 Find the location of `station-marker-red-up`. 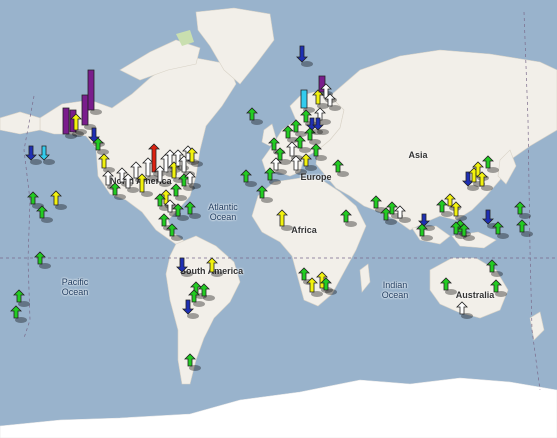

station-marker-red-up is located at coordinates (156, 160).